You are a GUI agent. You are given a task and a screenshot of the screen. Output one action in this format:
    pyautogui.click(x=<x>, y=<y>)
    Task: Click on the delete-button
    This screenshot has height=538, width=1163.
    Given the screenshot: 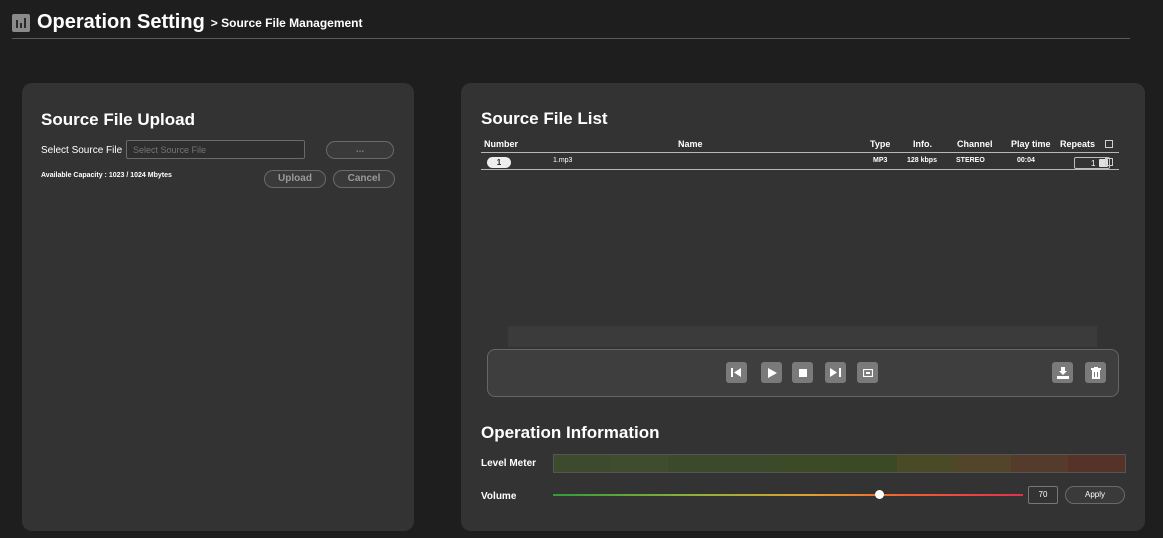 What is the action you would take?
    pyautogui.click(x=1095, y=372)
    